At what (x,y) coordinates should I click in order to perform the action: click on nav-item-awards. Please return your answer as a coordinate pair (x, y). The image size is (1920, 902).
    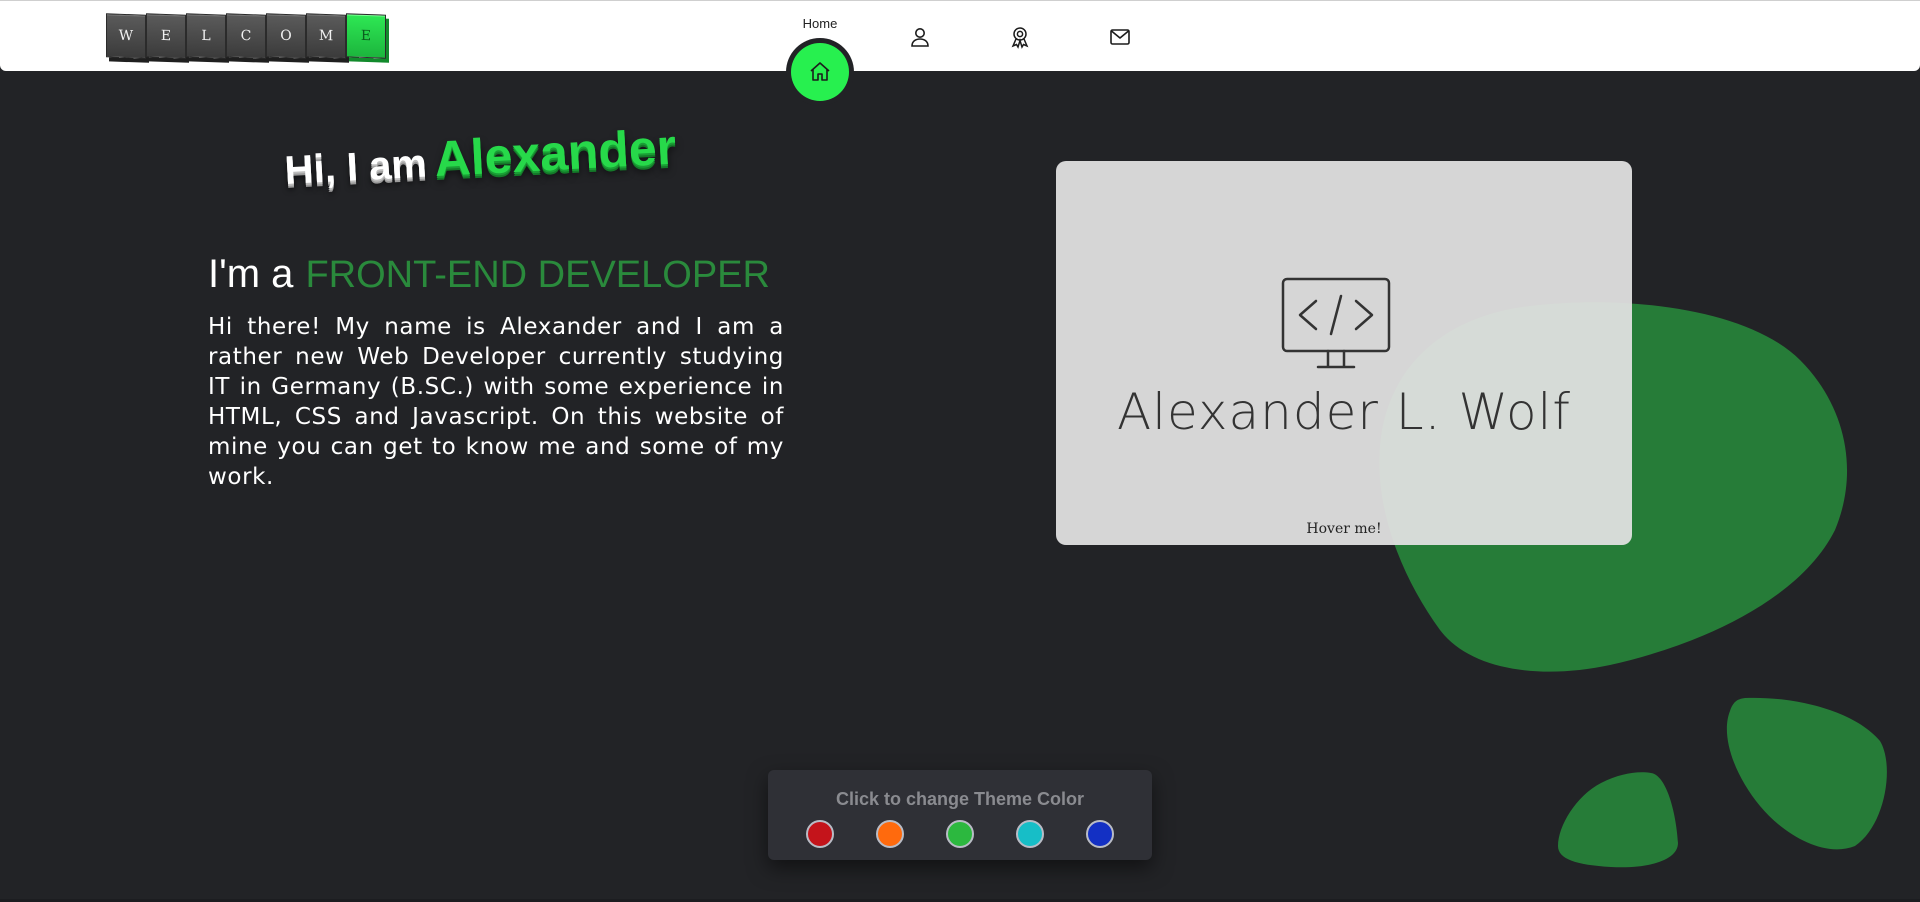
    Looking at the image, I should click on (1020, 36).